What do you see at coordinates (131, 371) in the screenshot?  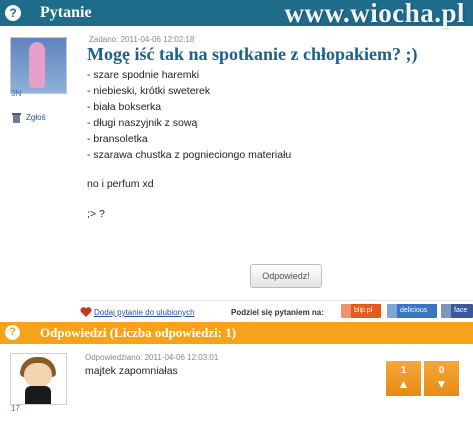 I see `answer-text: majtek zapomniałas` at bounding box center [131, 371].